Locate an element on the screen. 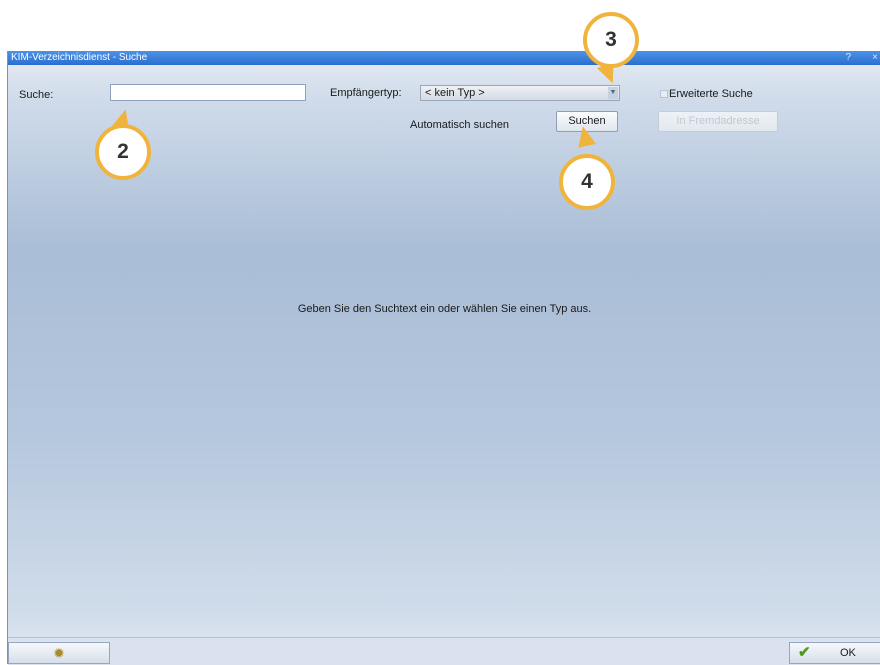 This screenshot has height=665, width=880. auto-search-checkbox is located at coordinates (405, 125).